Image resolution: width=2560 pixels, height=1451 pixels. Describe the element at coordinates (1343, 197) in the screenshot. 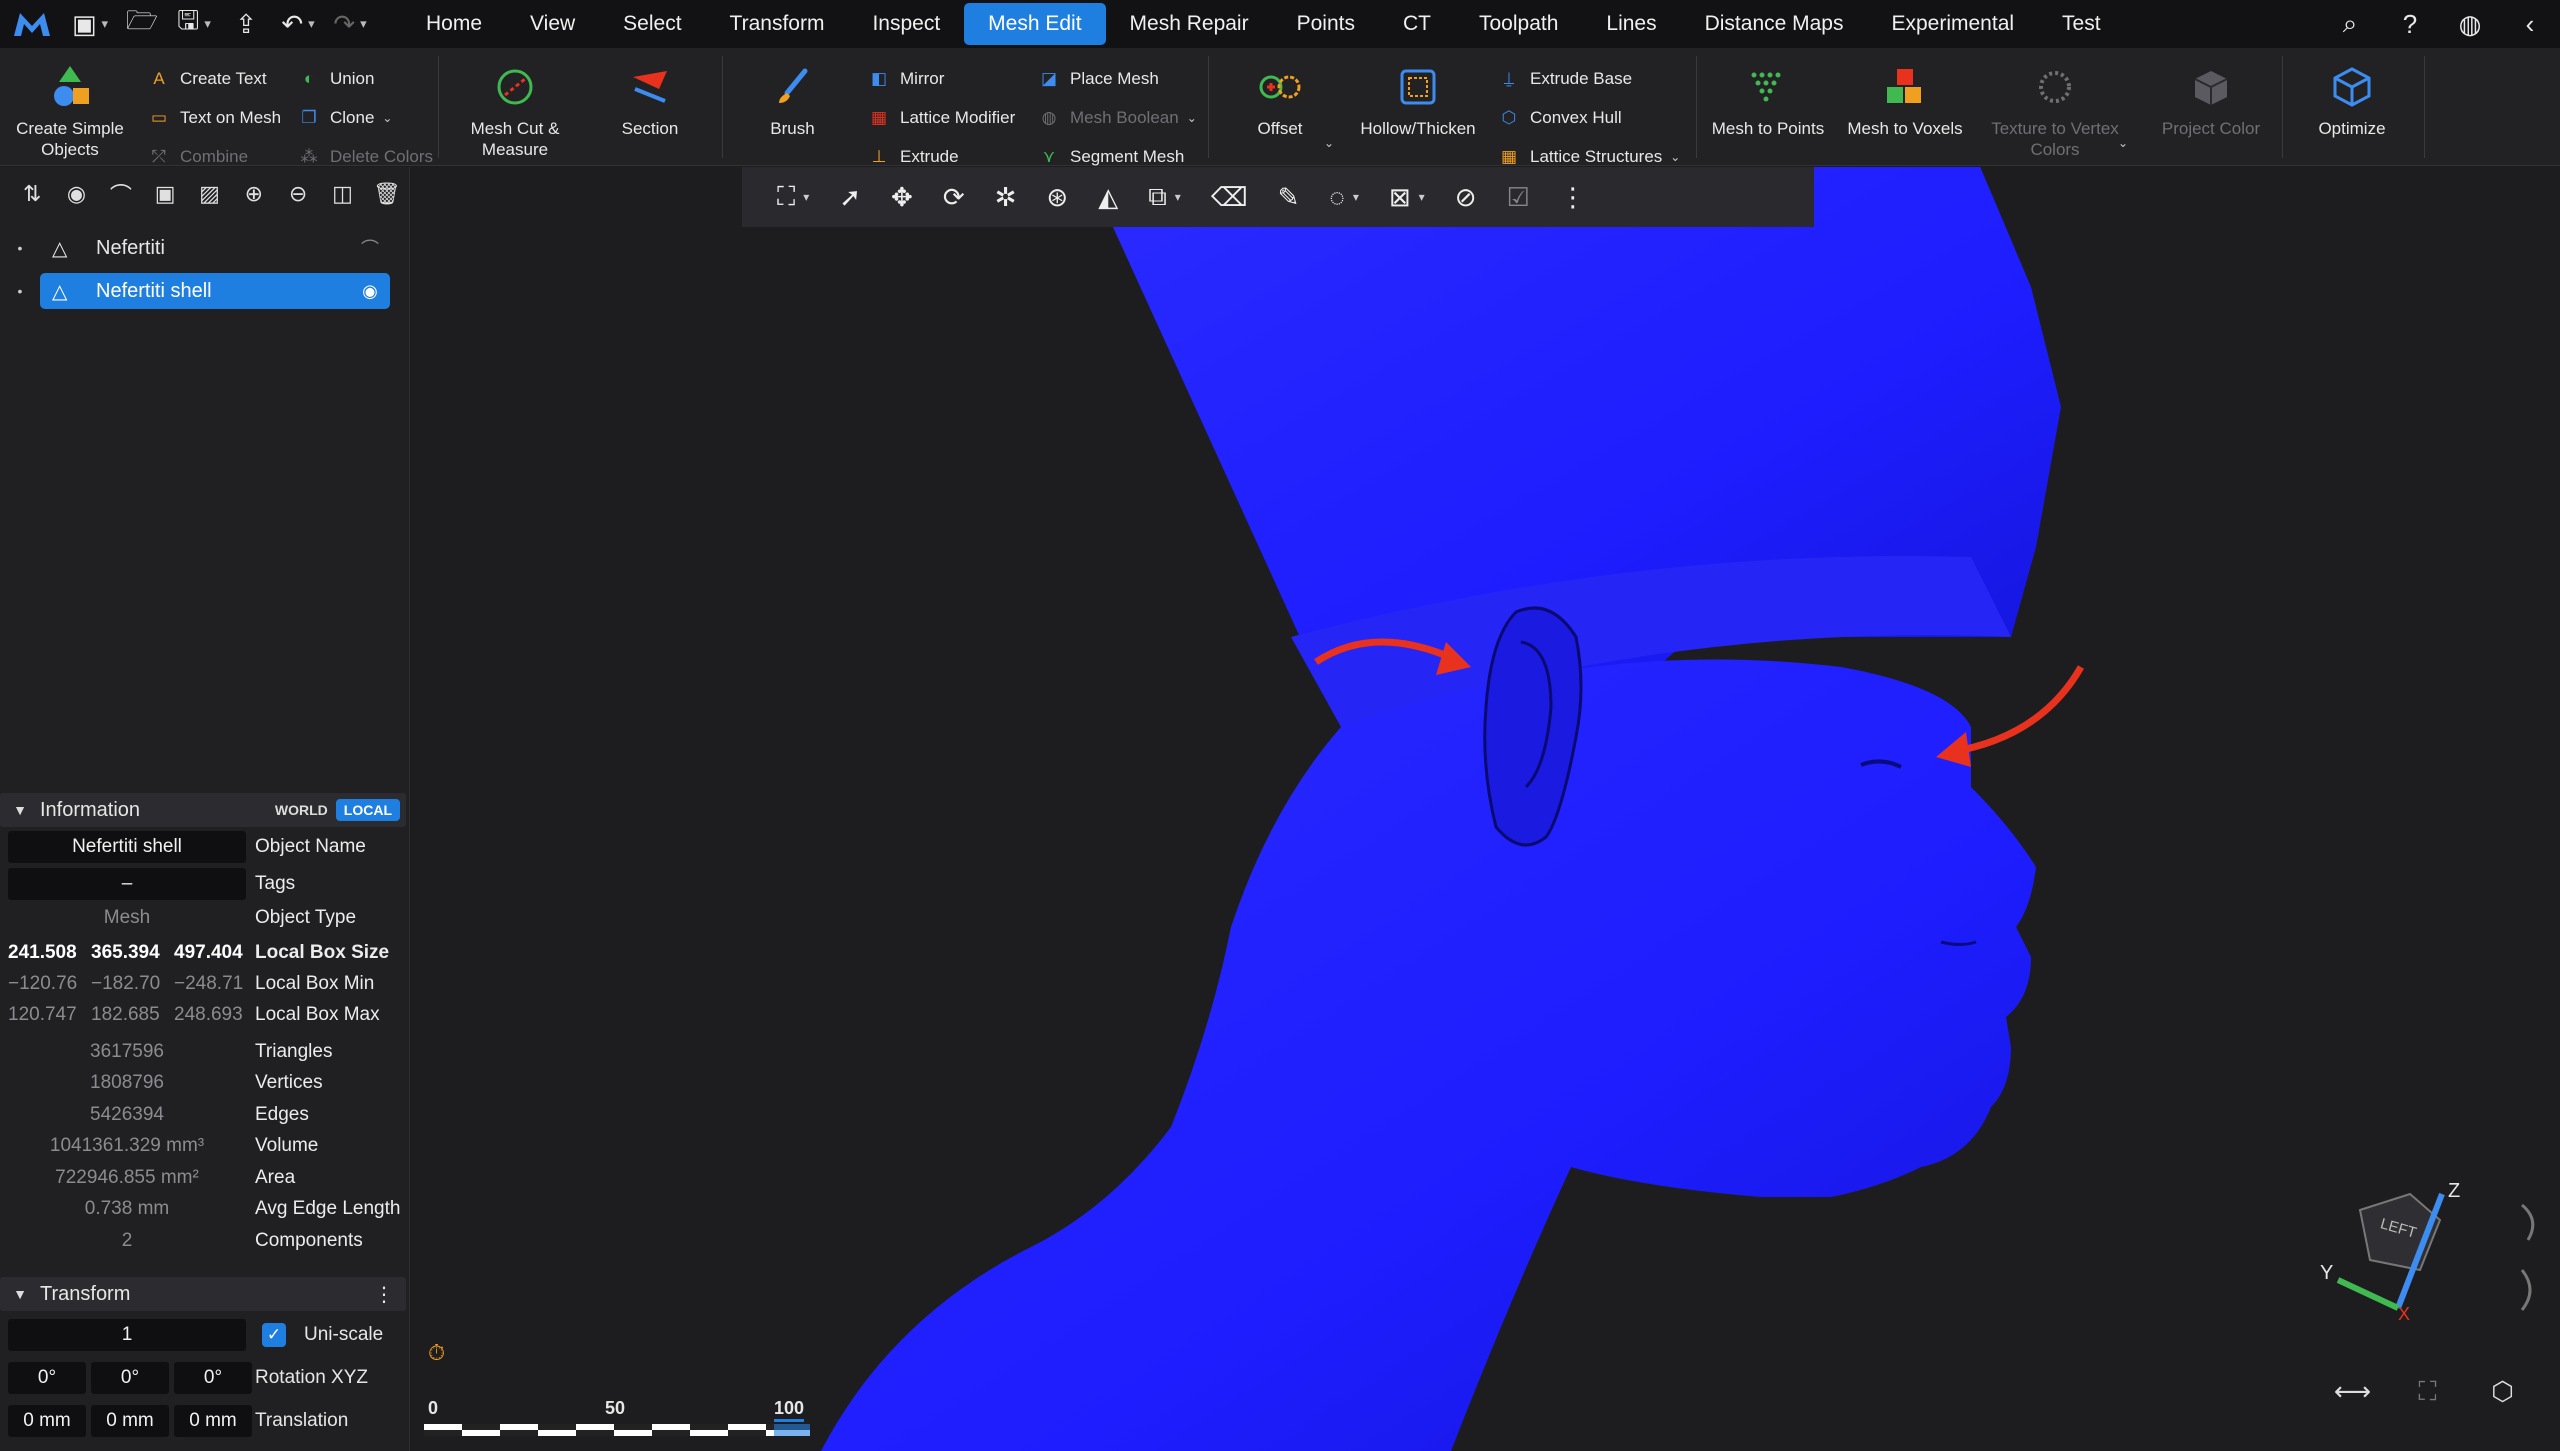

I see `lasso-icon: ◌ ▾` at that location.